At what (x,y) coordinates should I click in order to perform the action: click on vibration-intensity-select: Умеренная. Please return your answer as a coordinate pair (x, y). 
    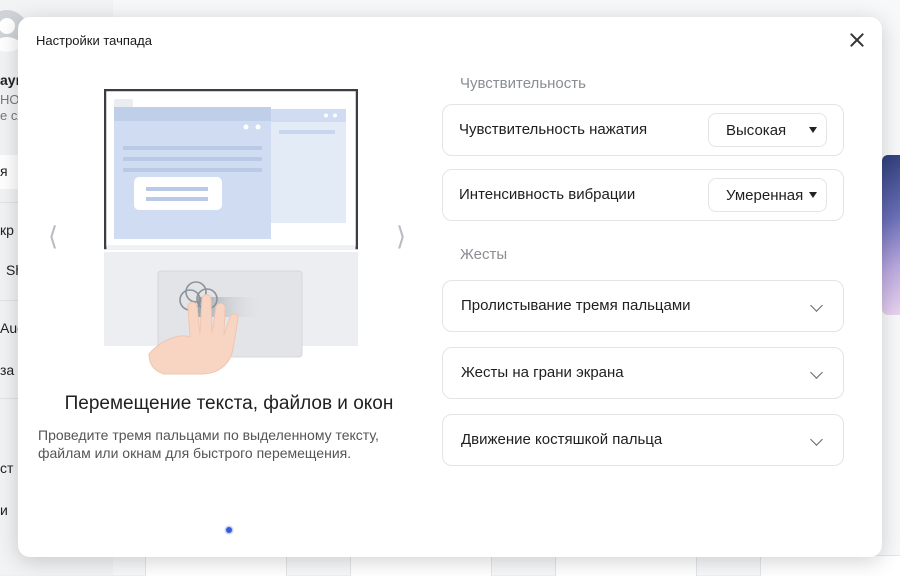
    Looking at the image, I should click on (767, 195).